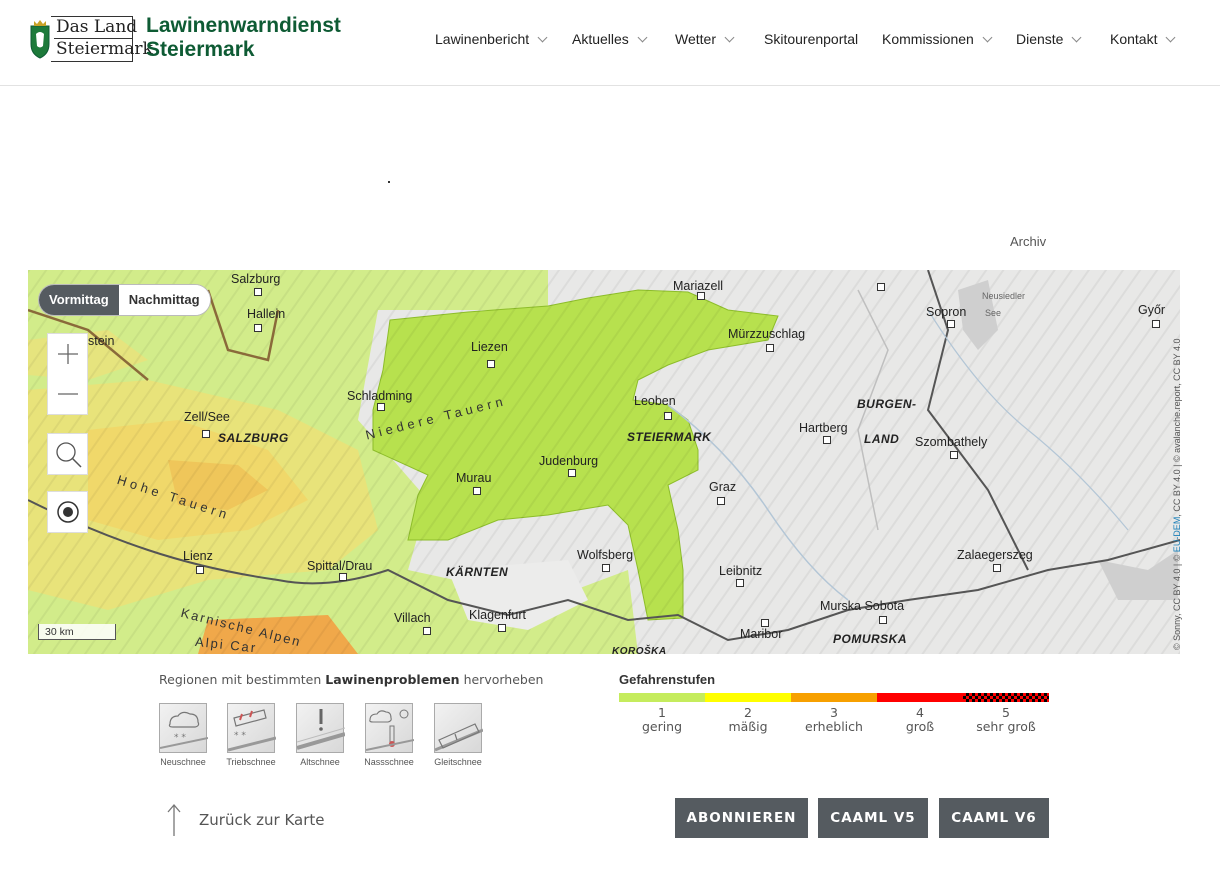  What do you see at coordinates (705, 39) in the screenshot?
I see `nav-item-wetter: Wetter` at bounding box center [705, 39].